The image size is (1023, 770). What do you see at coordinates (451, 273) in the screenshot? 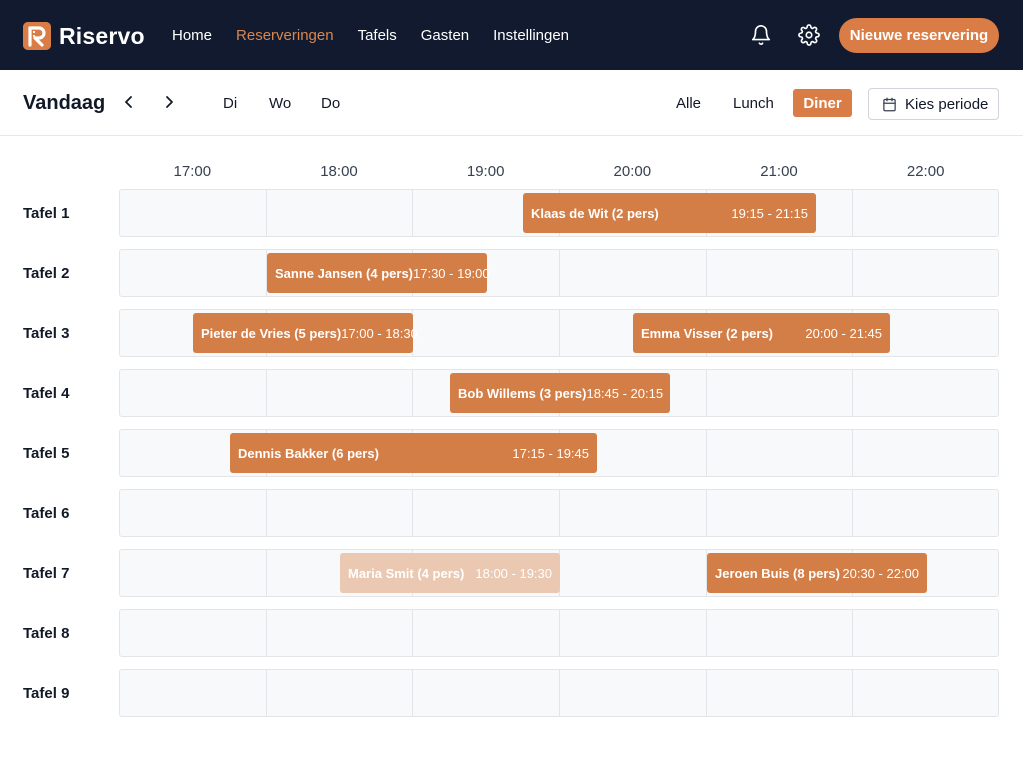
I see `reservation-time: 17:30 - 19:00` at bounding box center [451, 273].